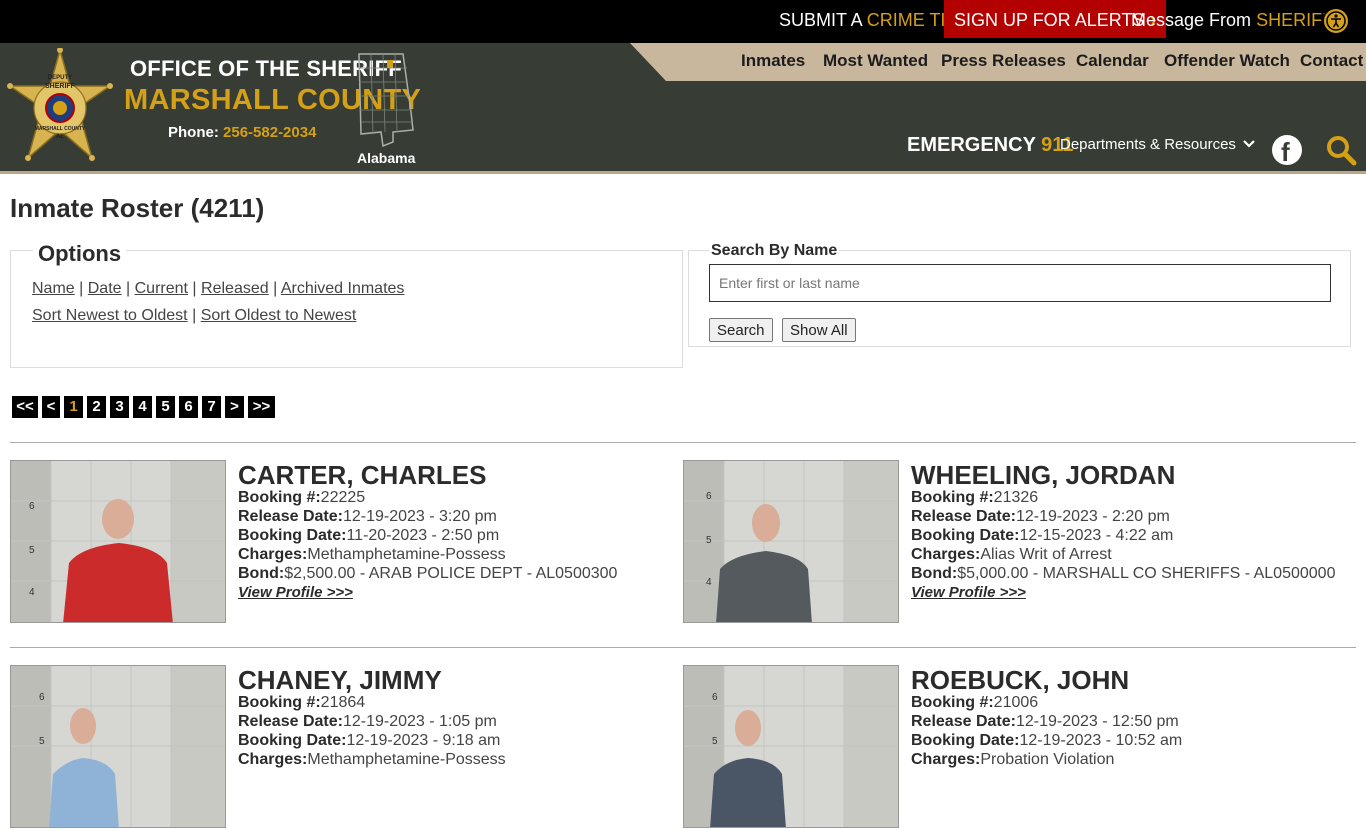 The width and height of the screenshot is (1366, 830). What do you see at coordinates (1331, 61) in the screenshot?
I see `nav-contact: Contact` at bounding box center [1331, 61].